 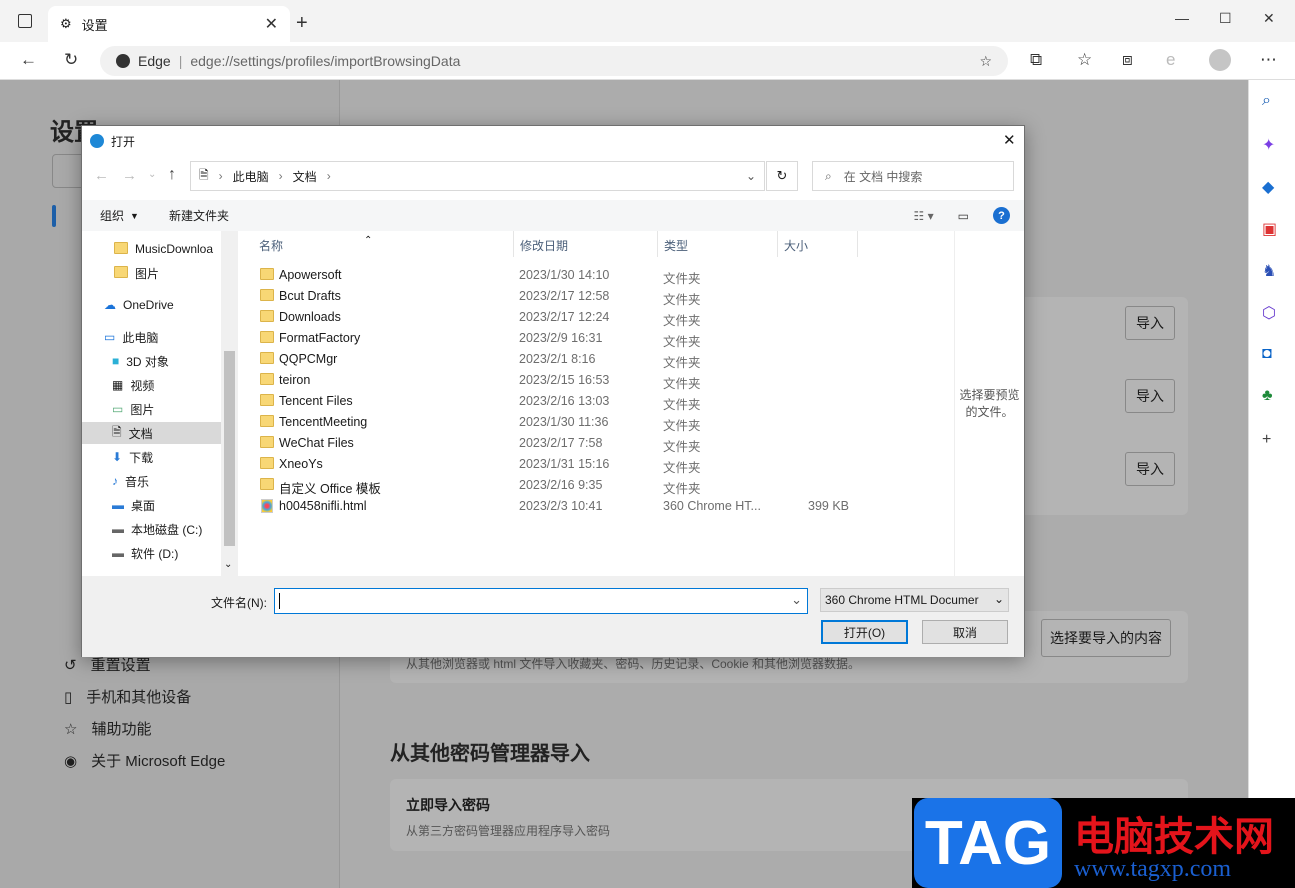 What do you see at coordinates (985, 61) in the screenshot?
I see `add-favorite-icon: ☆` at bounding box center [985, 61].